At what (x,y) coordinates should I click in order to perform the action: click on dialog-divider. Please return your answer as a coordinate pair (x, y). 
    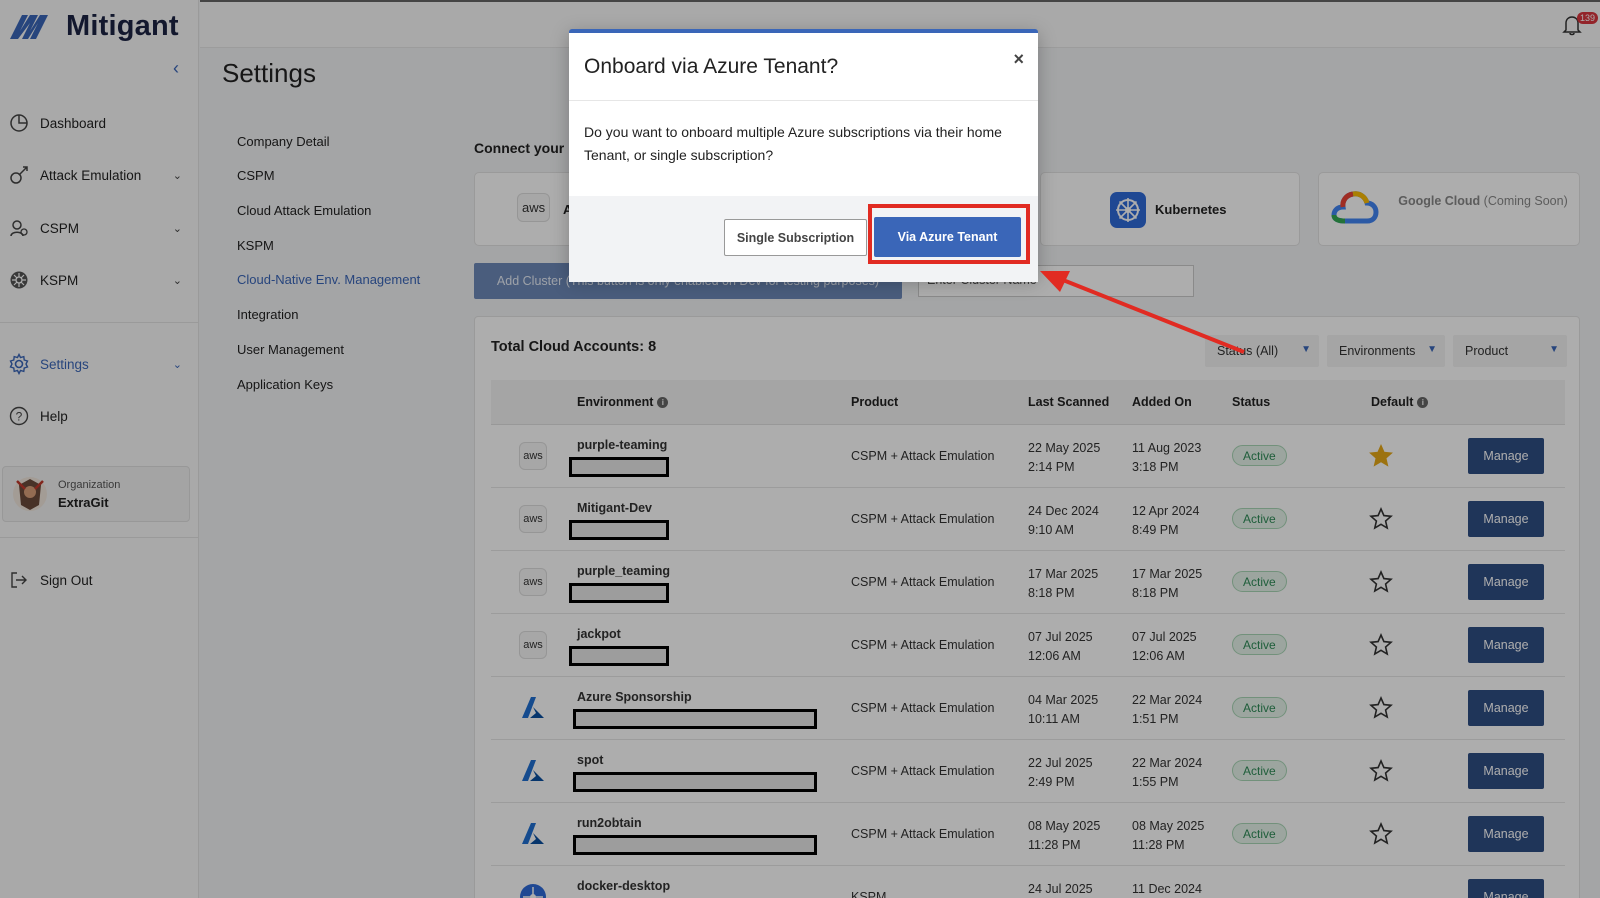
    Looking at the image, I should click on (803, 100).